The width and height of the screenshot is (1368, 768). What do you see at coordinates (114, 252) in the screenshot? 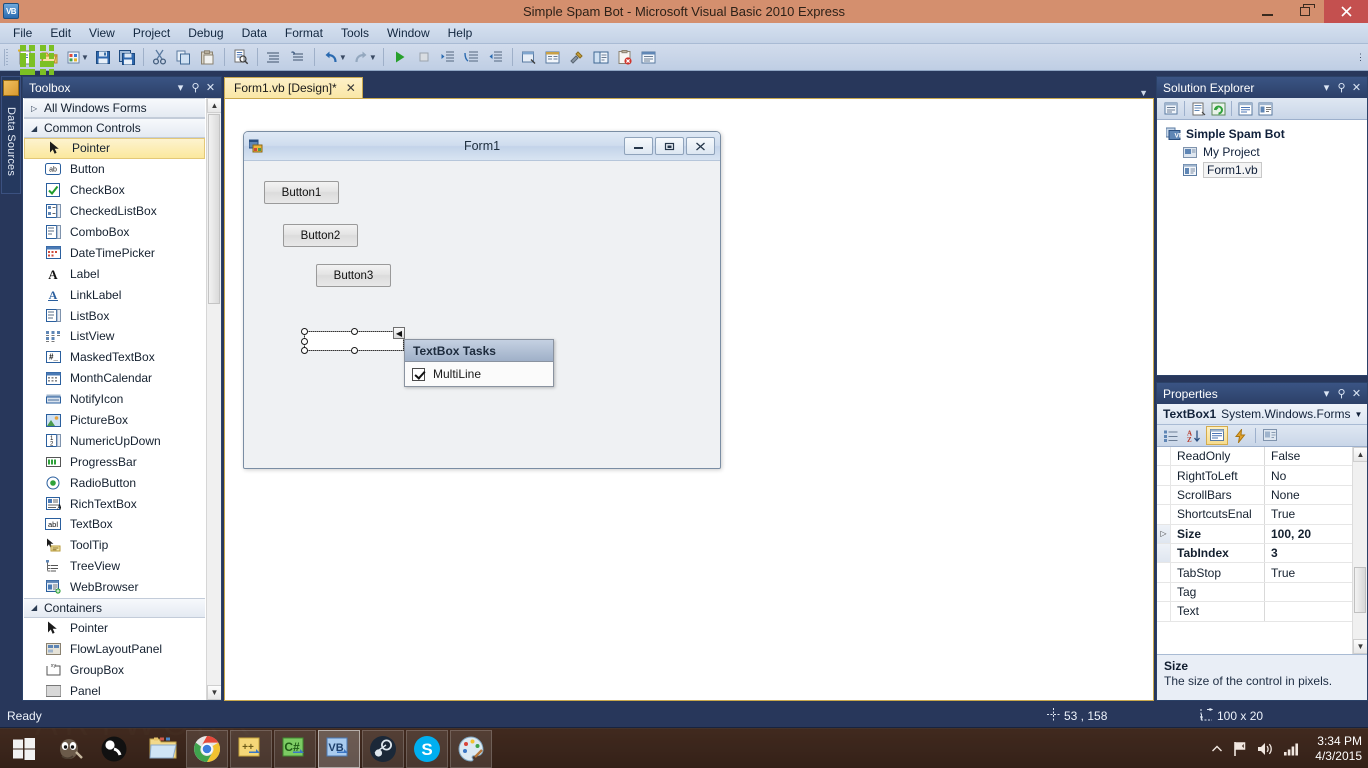
I see `toolbox-item-datetimepicker: DateTimePicker` at bounding box center [114, 252].